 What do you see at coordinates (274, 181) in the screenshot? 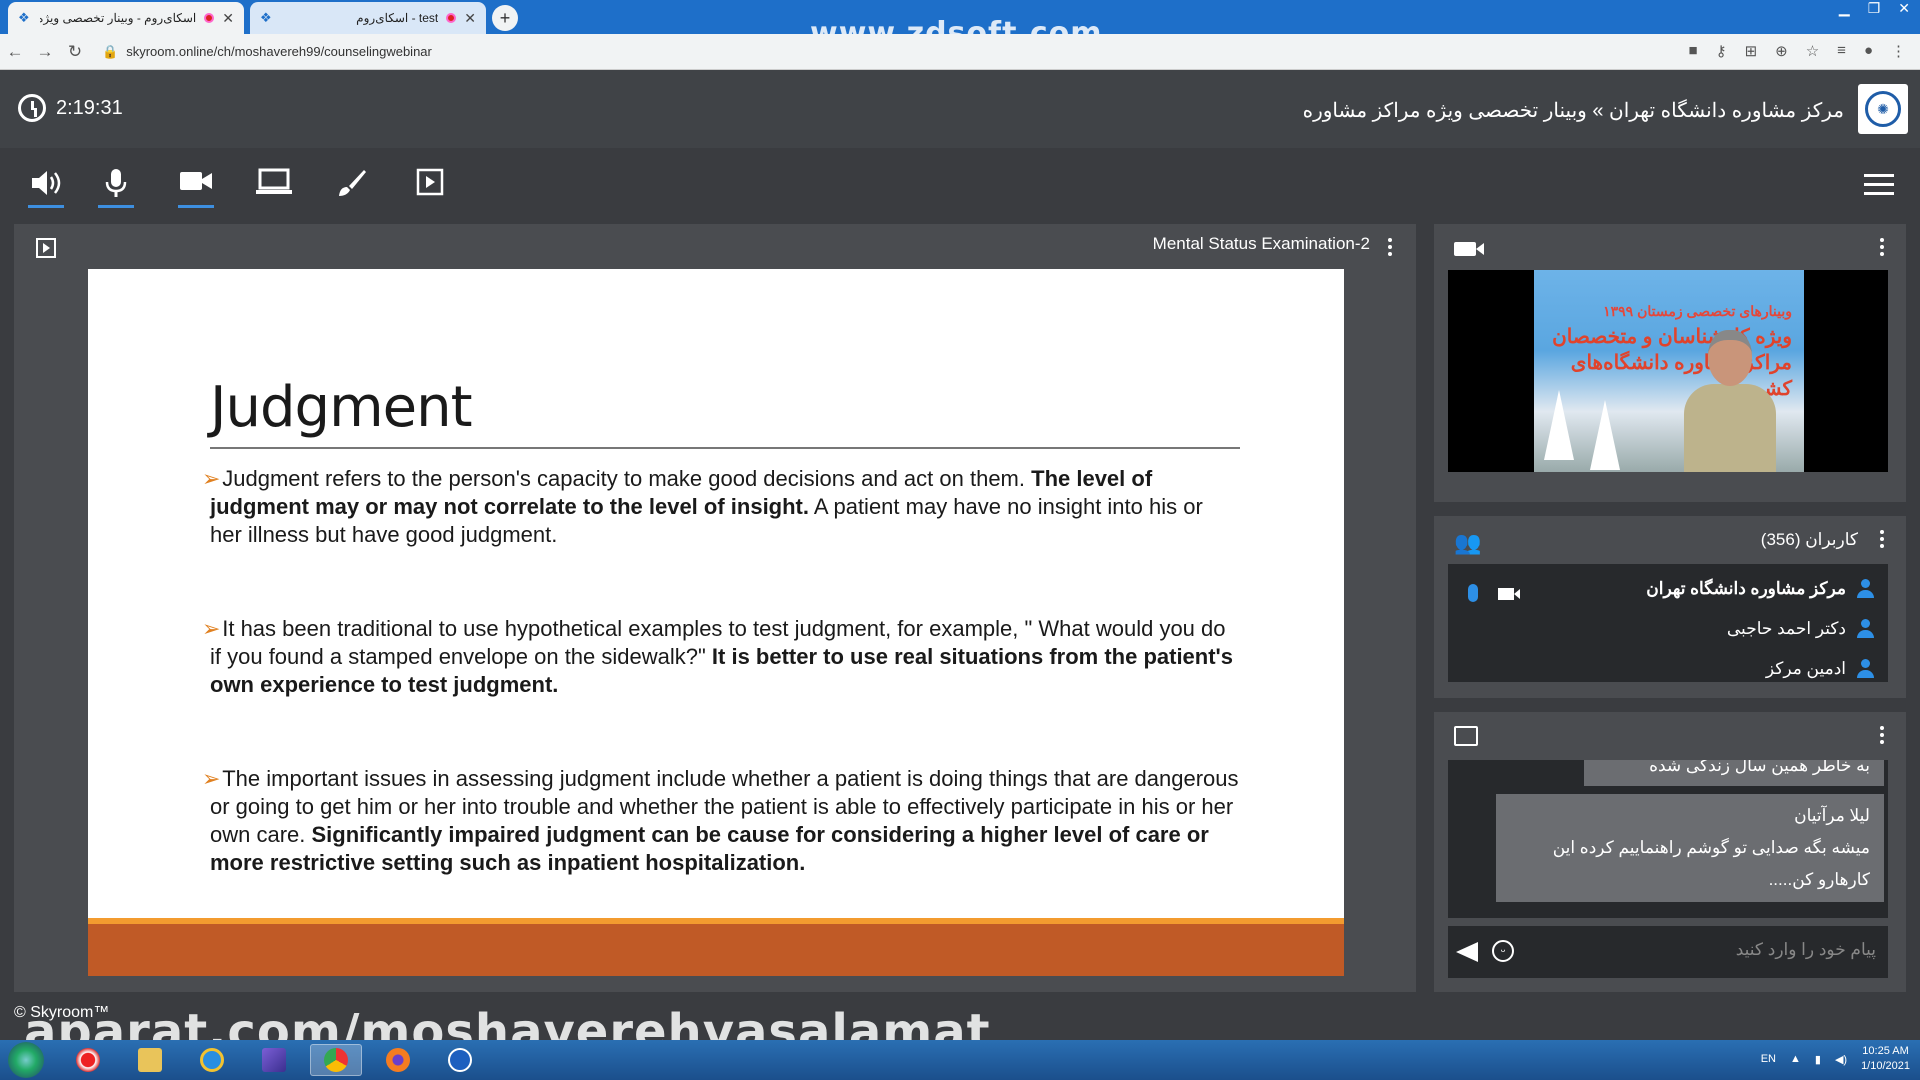
I see `screen-share-icon` at bounding box center [274, 181].